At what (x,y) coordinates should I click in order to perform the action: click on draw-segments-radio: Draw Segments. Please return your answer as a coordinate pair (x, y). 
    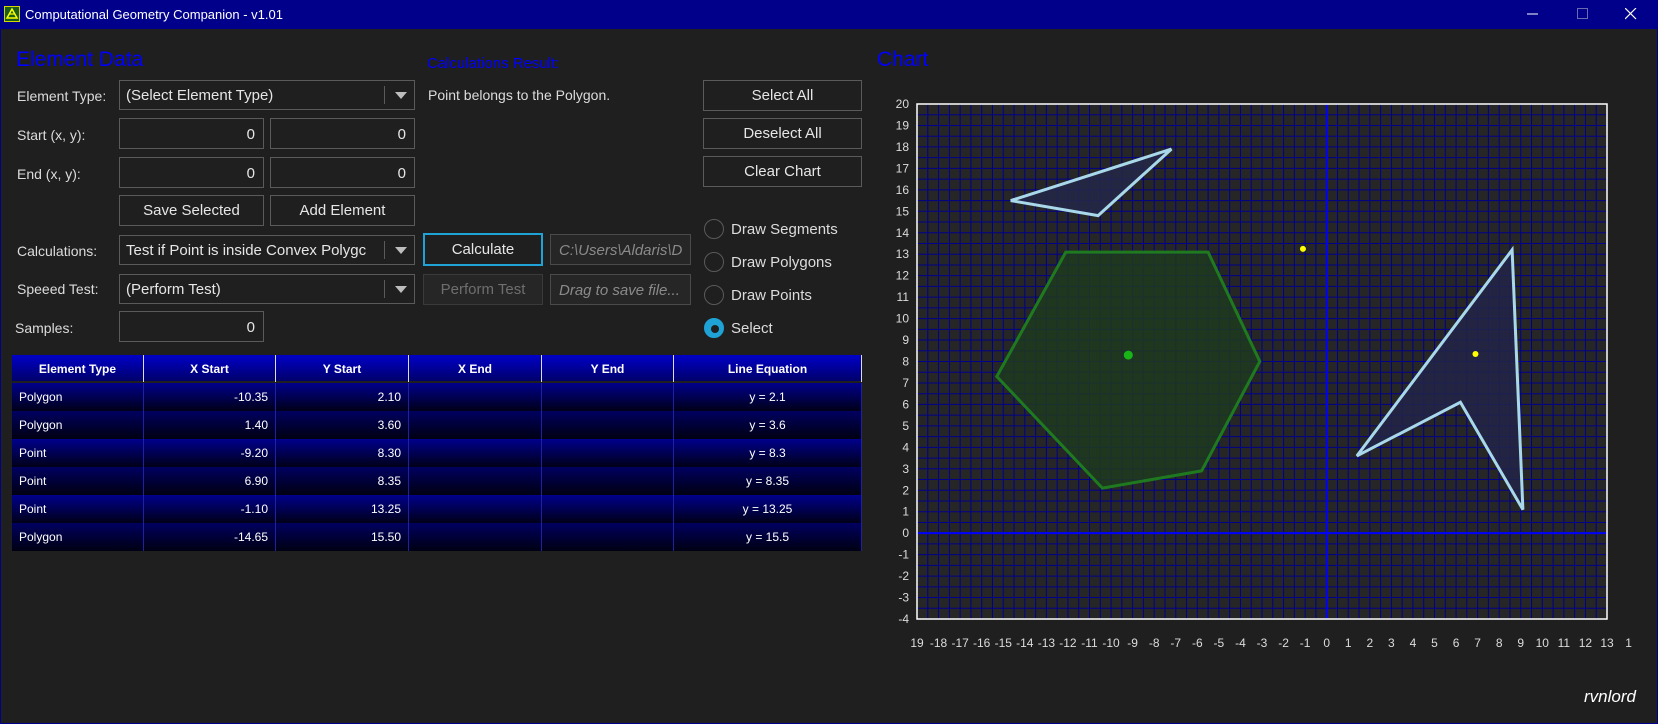
    Looking at the image, I should click on (779, 230).